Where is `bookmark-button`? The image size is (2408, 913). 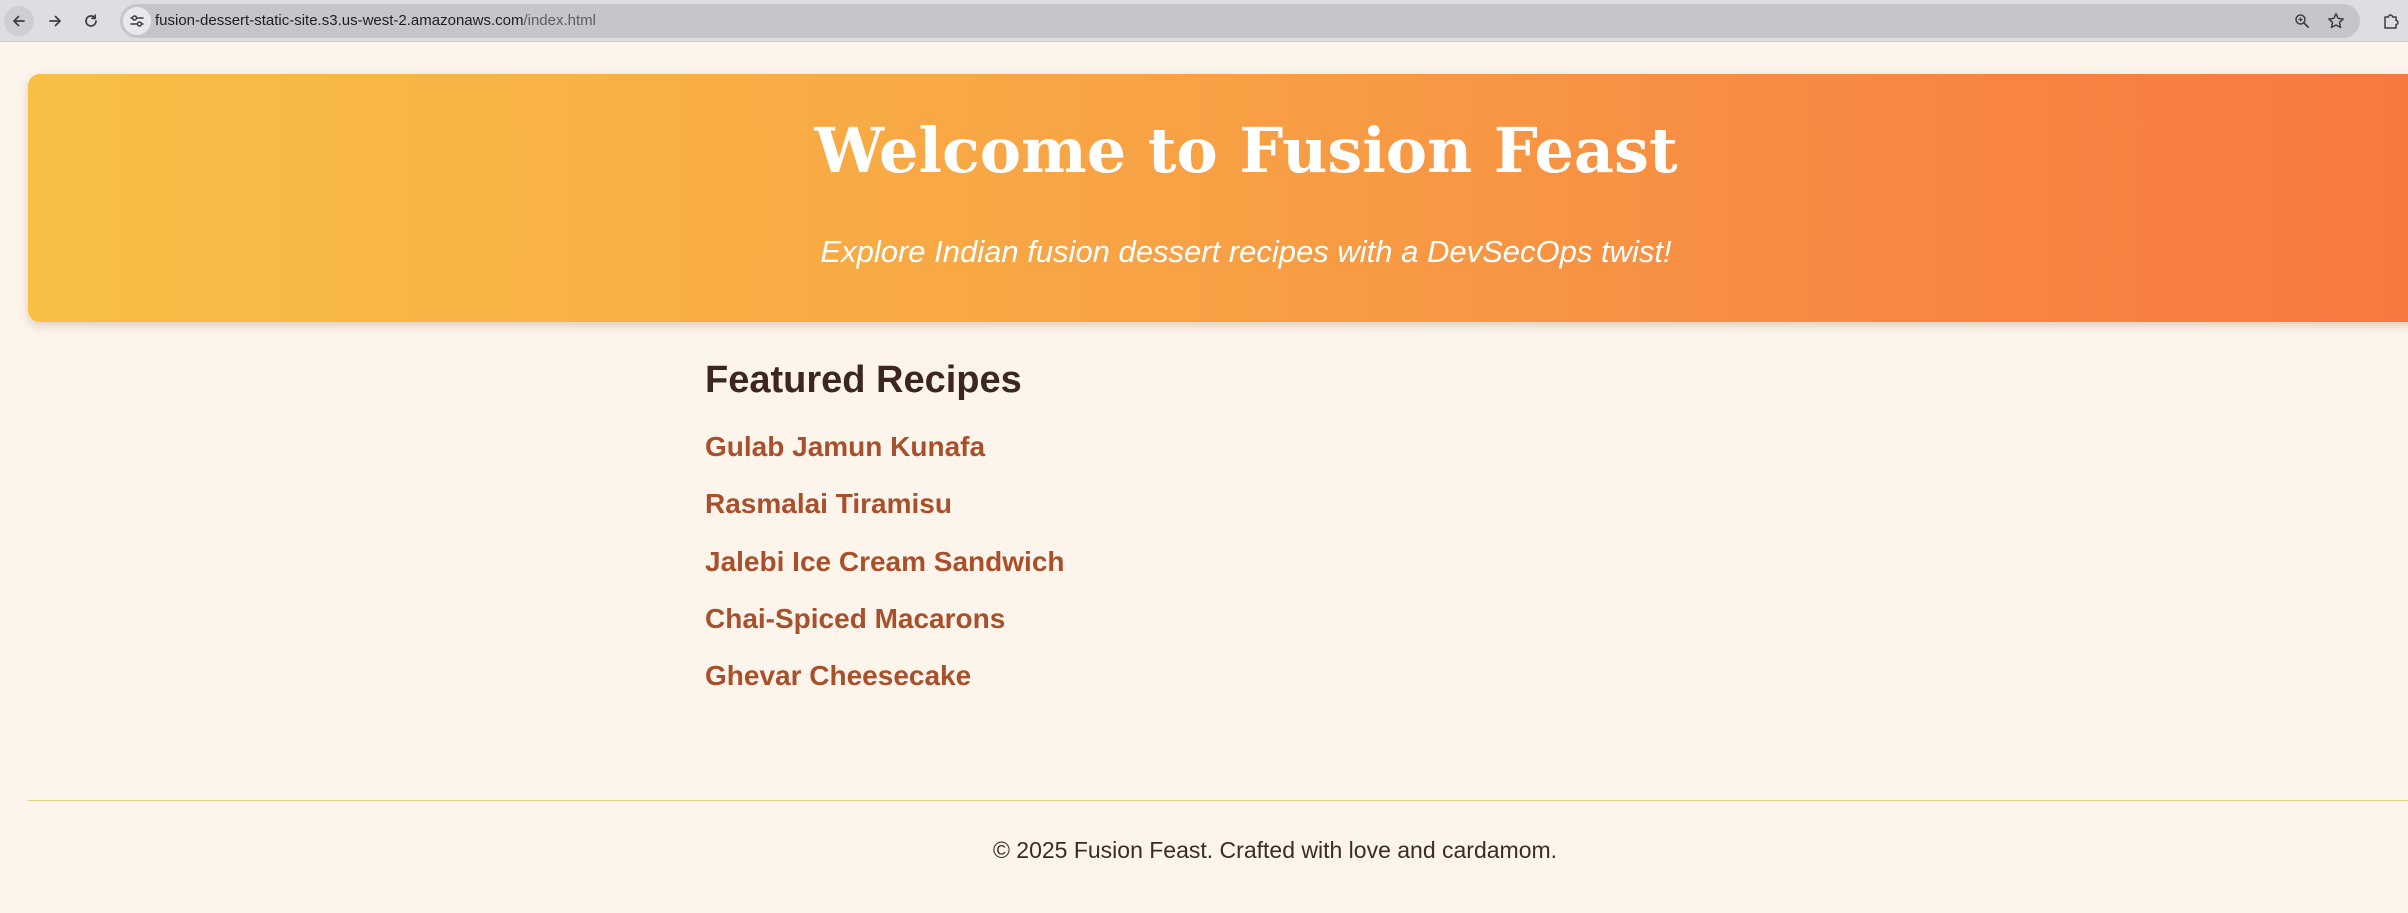 bookmark-button is located at coordinates (2336, 21).